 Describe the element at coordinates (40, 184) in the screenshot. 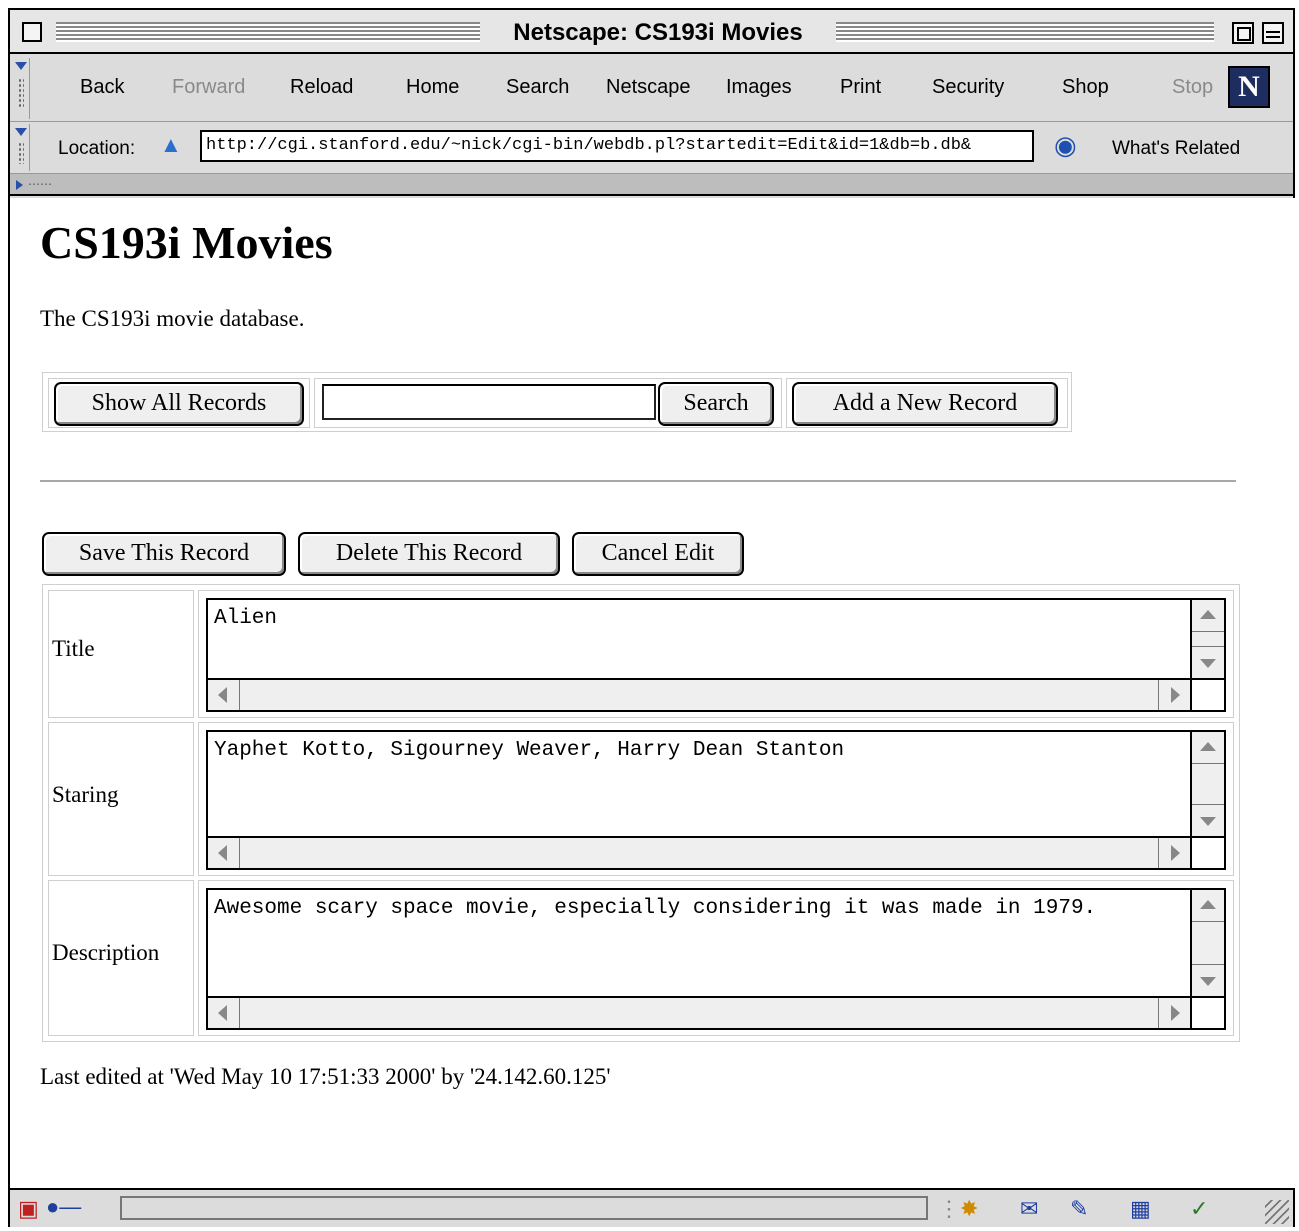

I see `personal-toolbar-tab: ⋯⋯` at that location.